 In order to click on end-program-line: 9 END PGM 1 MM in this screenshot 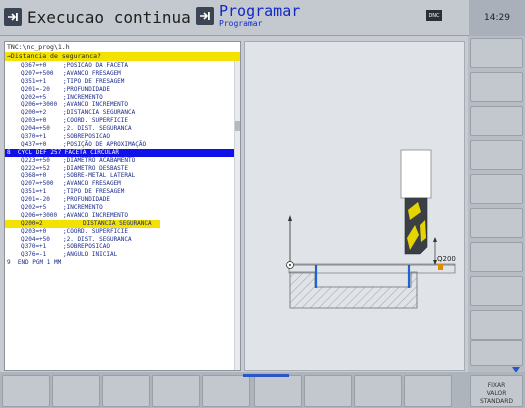, I will do `click(122, 263)`.